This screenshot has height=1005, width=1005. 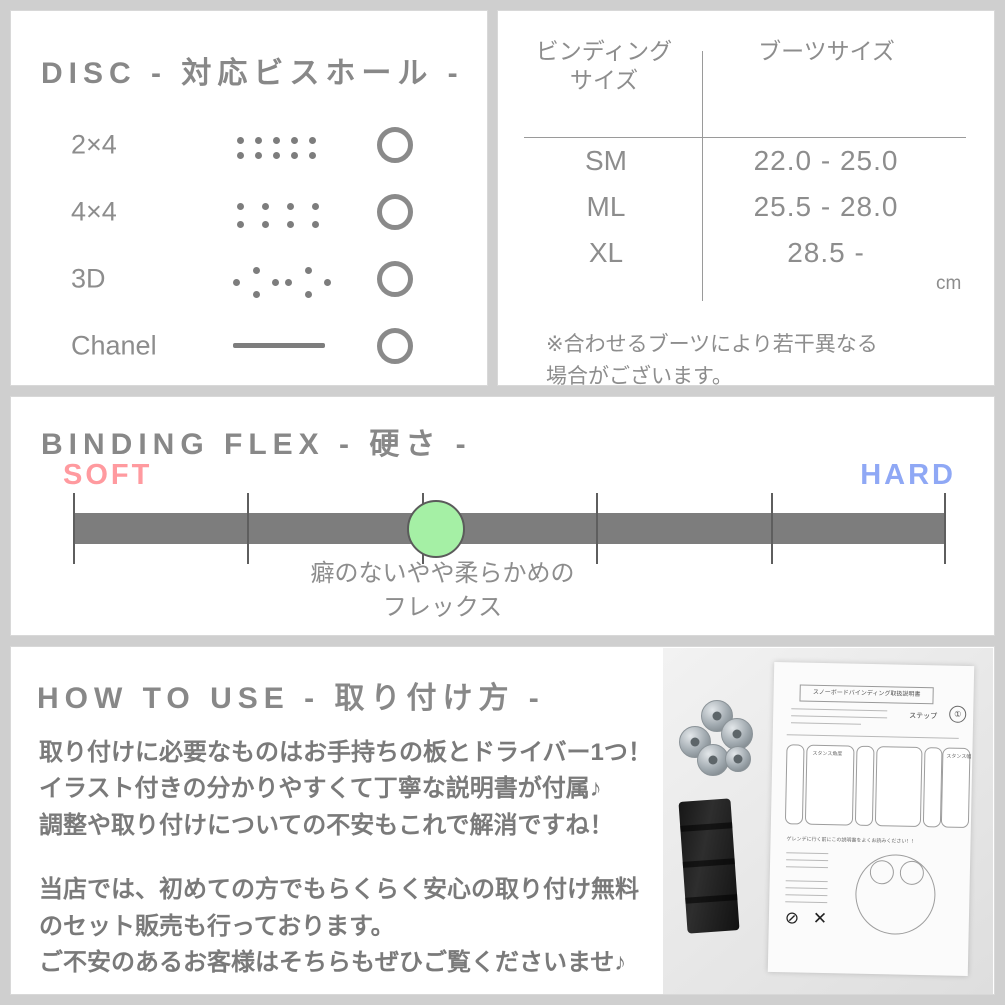 What do you see at coordinates (826, 206) in the screenshot?
I see `cell-boot-size: 25.5 - 28.0` at bounding box center [826, 206].